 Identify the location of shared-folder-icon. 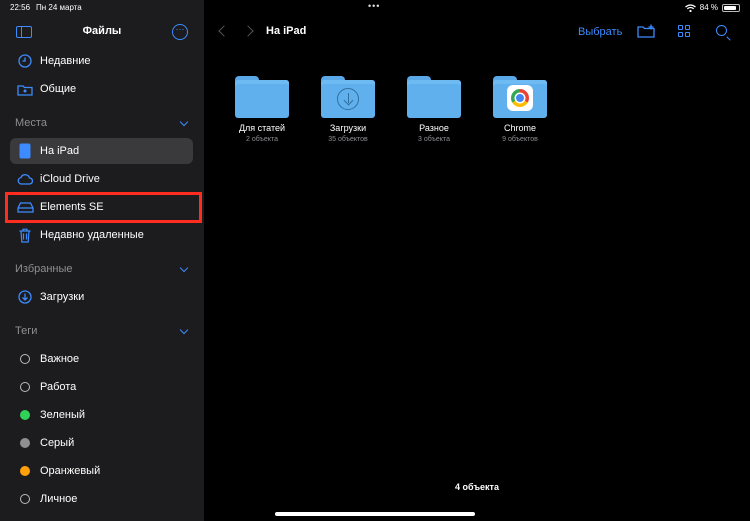
(25, 89).